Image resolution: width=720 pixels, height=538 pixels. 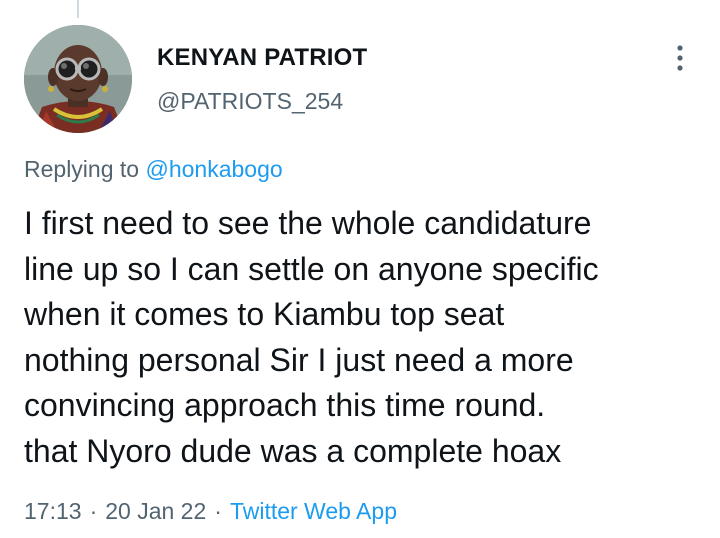 I want to click on tweet-source-link: Twitter Web App, so click(x=313, y=511).